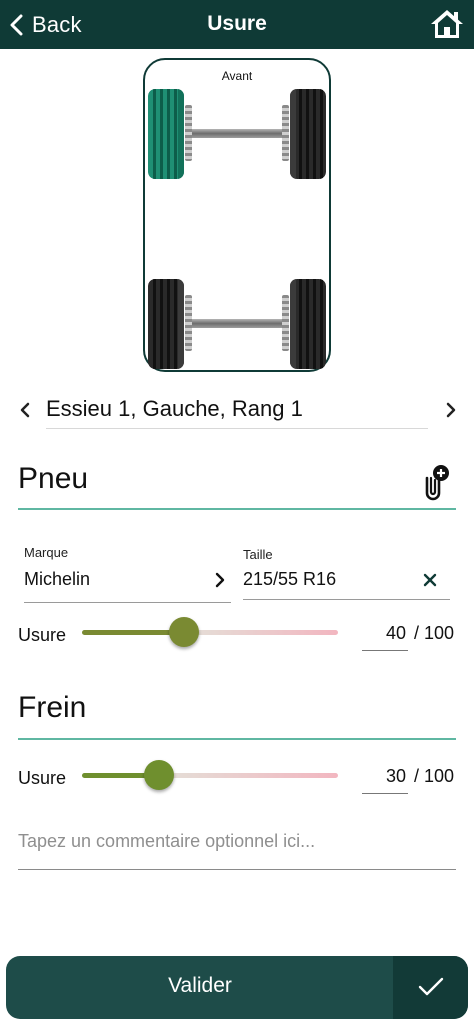  What do you see at coordinates (384, 633) in the screenshot?
I see `tire-wear-input: 40` at bounding box center [384, 633].